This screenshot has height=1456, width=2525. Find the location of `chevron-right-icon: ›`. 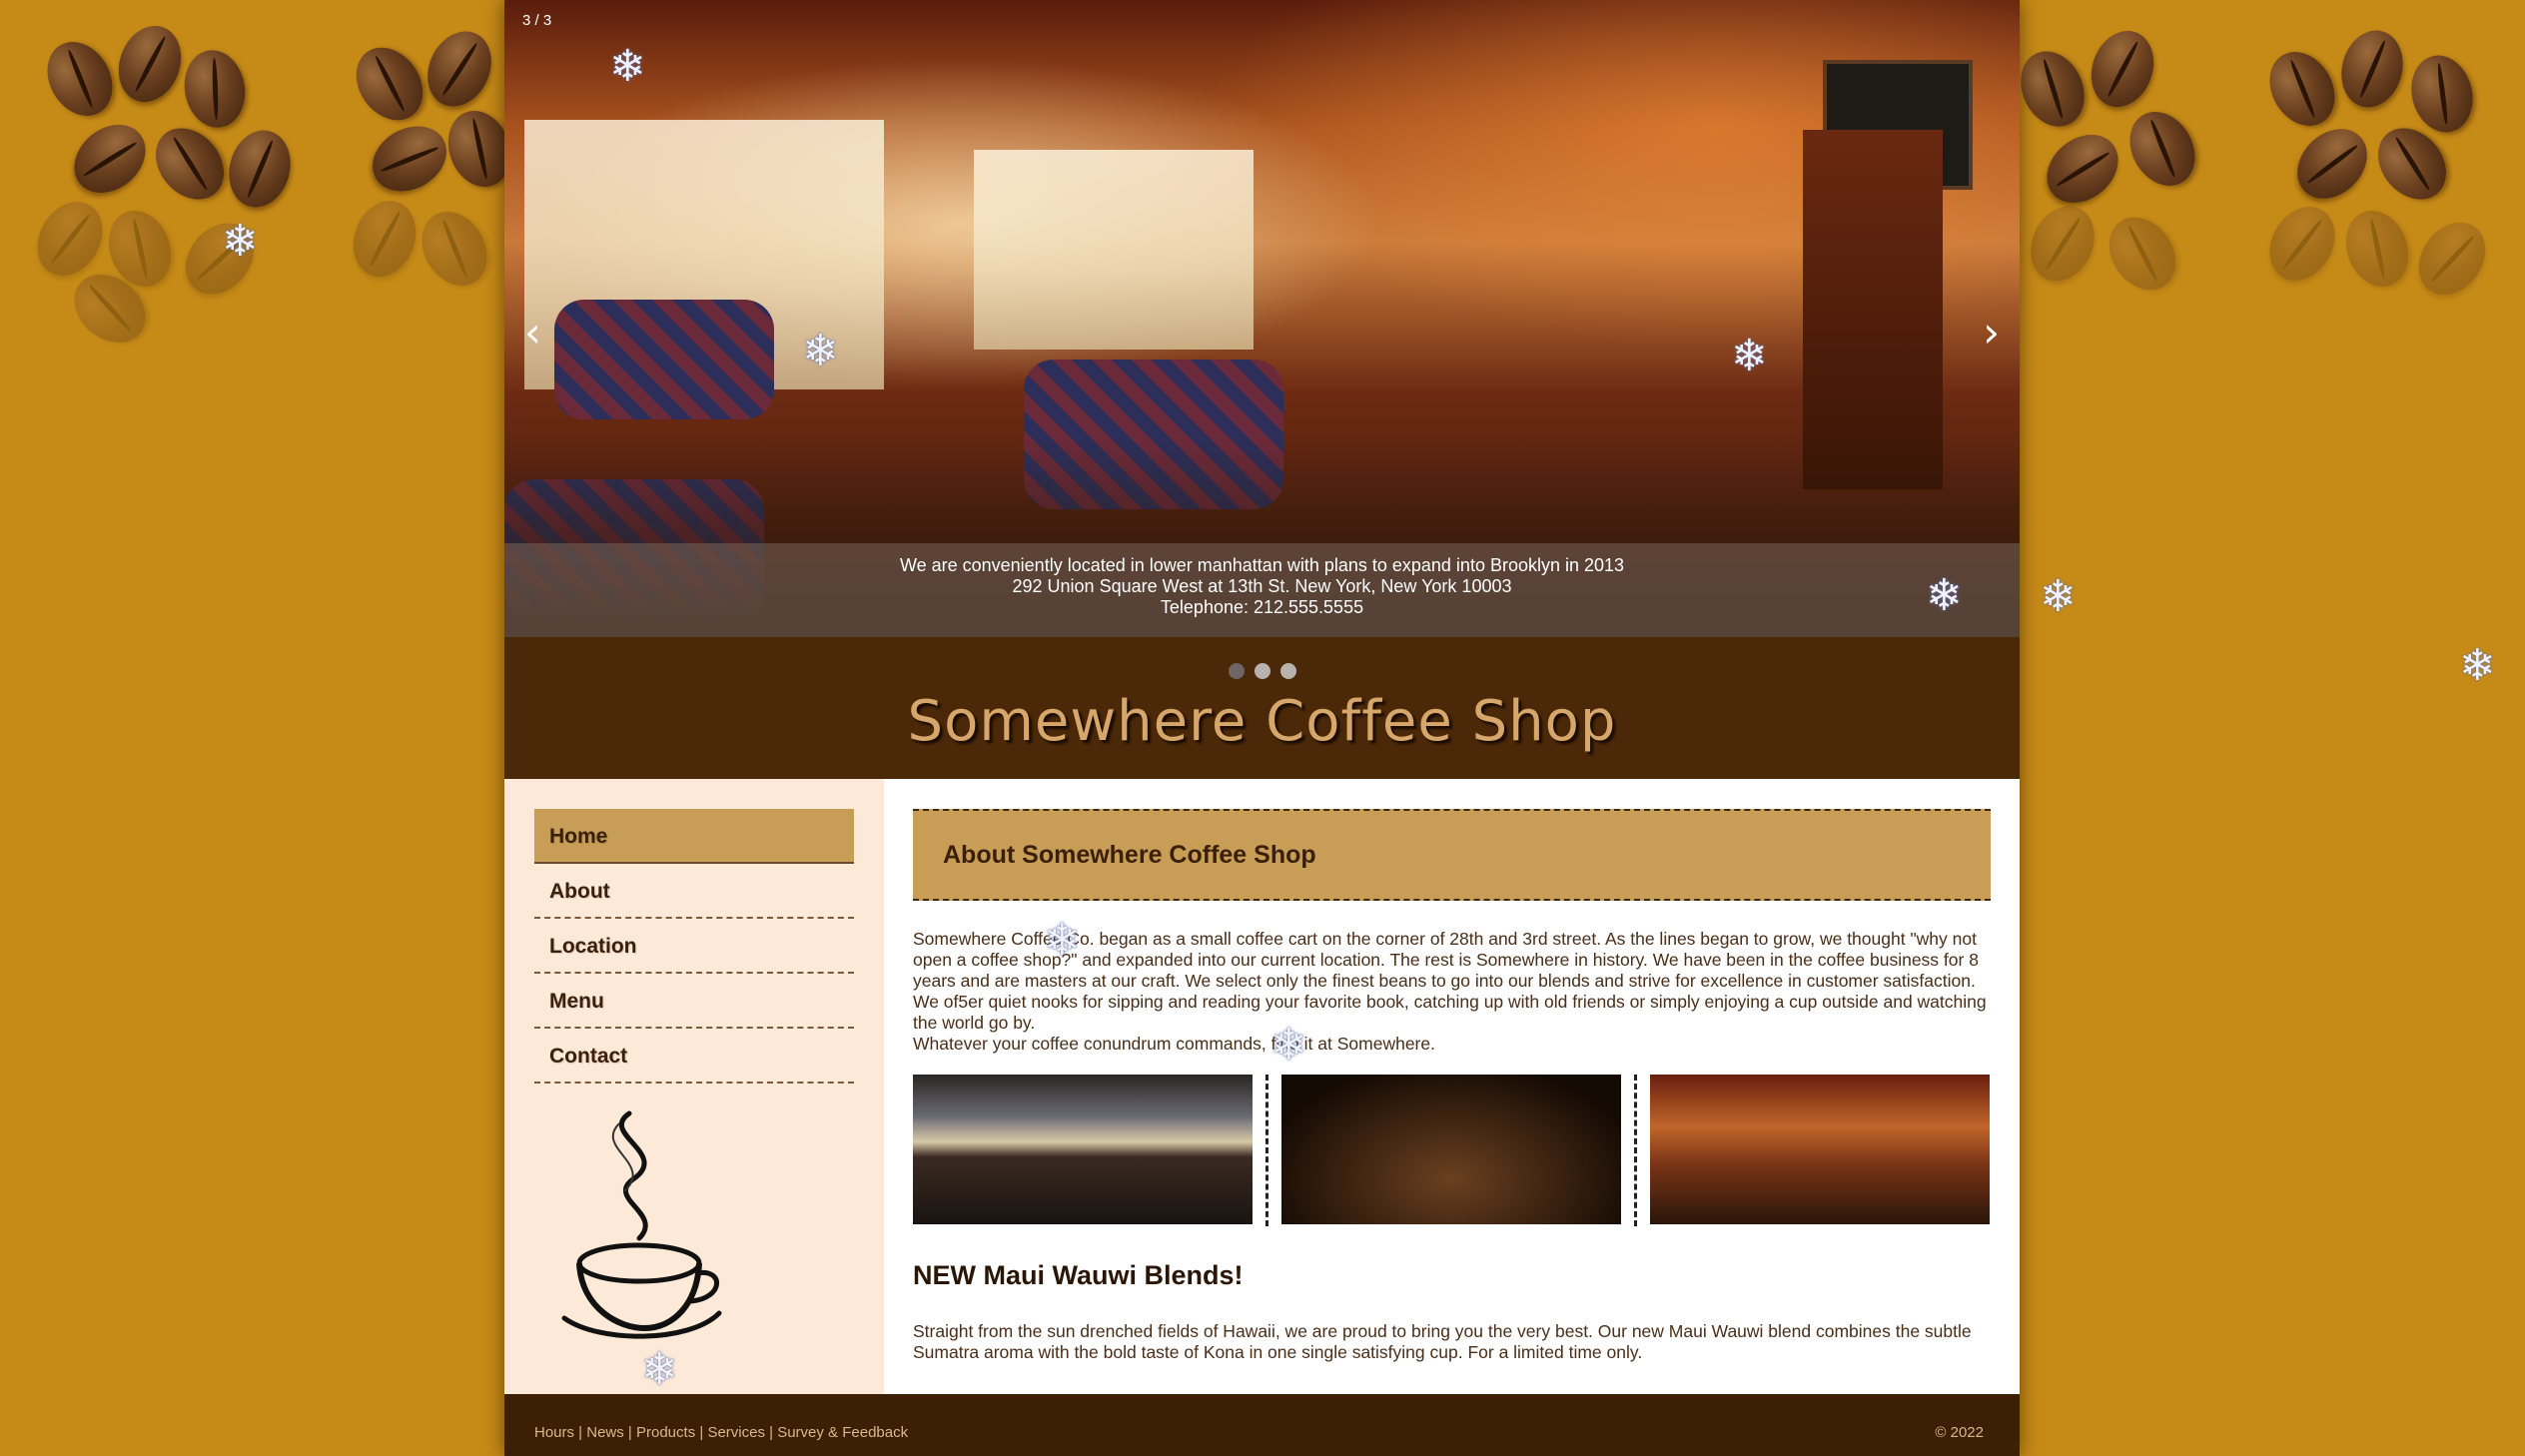

chevron-right-icon: › is located at coordinates (1992, 332).